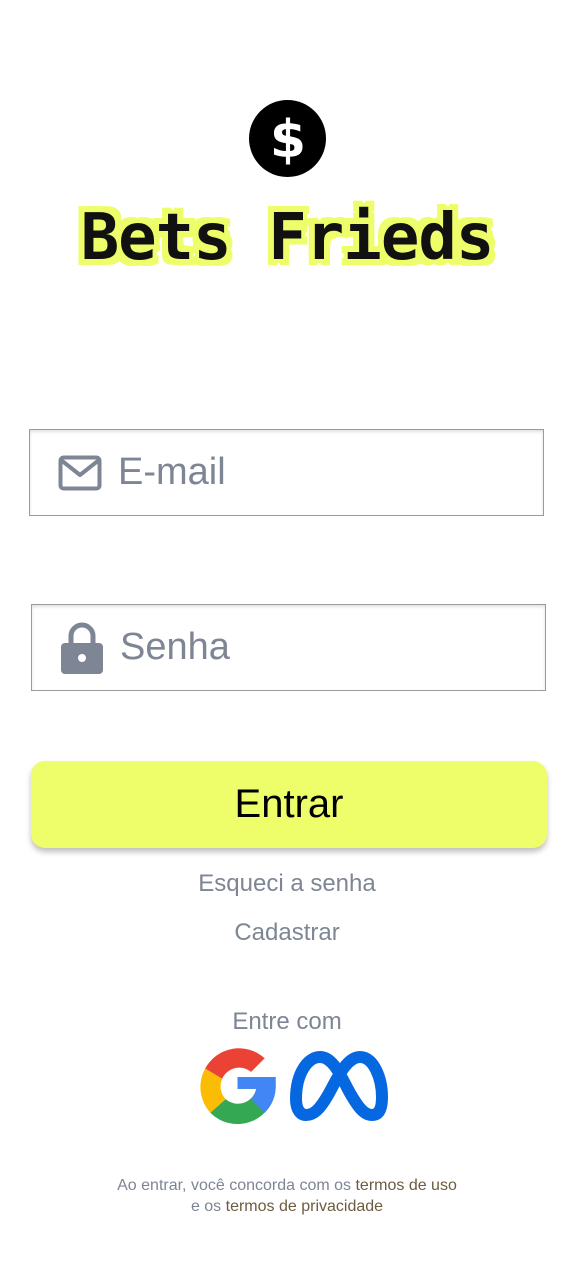 The image size is (574, 1280). Describe the element at coordinates (287, 933) in the screenshot. I see `sign-up-link: Cadastrar` at that location.